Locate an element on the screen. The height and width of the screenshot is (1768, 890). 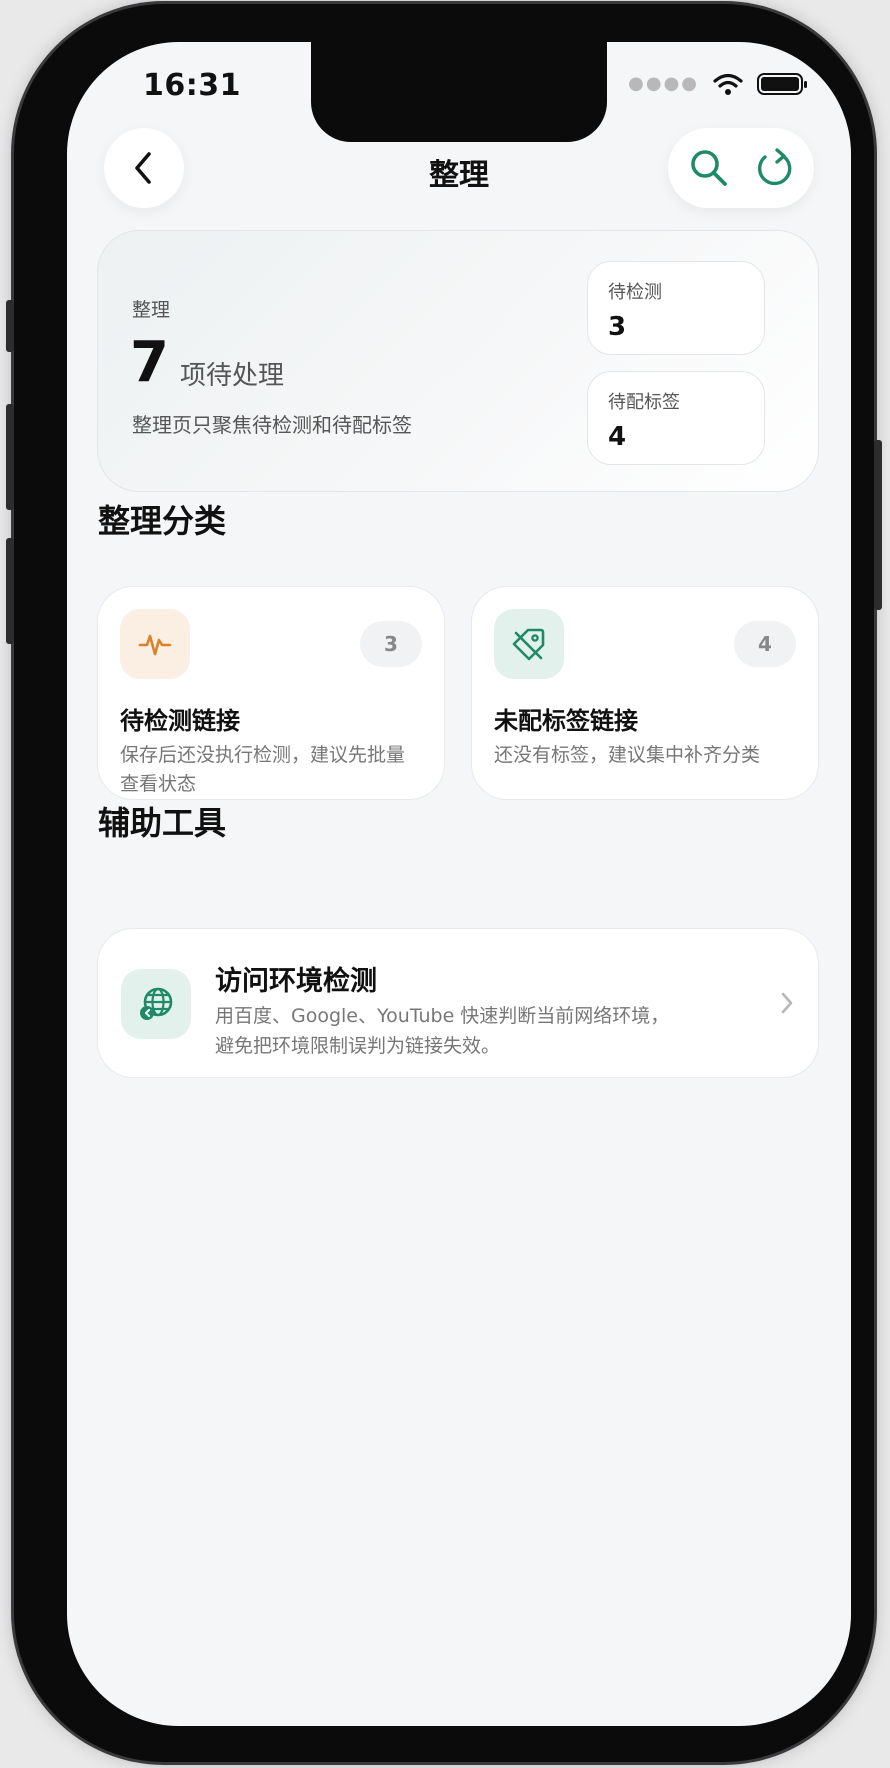
category-count-badge: 4 is located at coordinates (765, 644).